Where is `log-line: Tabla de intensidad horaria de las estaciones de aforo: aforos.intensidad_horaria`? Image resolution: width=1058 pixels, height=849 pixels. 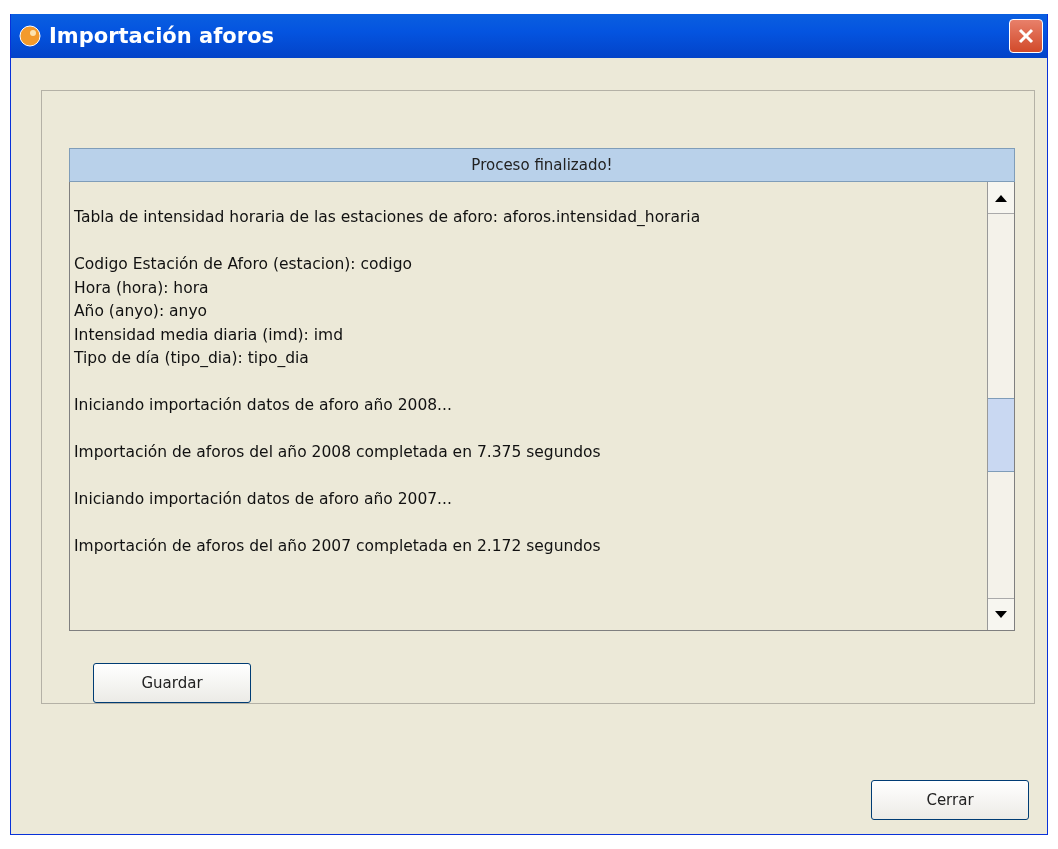 log-line: Tabla de intensidad horaria de las estaciones de aforo: aforos.intensidad_horaria is located at coordinates (388, 217).